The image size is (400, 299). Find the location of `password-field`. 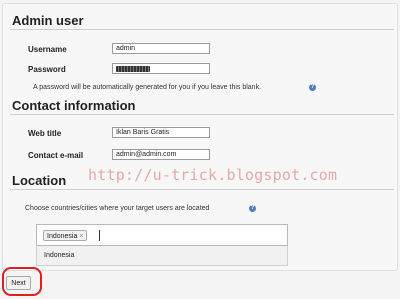

password-field is located at coordinates (161, 68).